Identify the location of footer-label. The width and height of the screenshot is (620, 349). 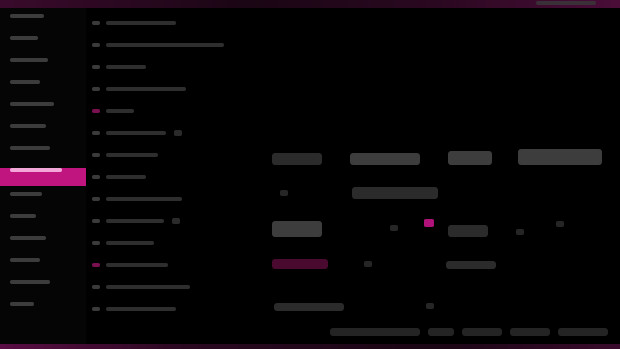
(309, 307).